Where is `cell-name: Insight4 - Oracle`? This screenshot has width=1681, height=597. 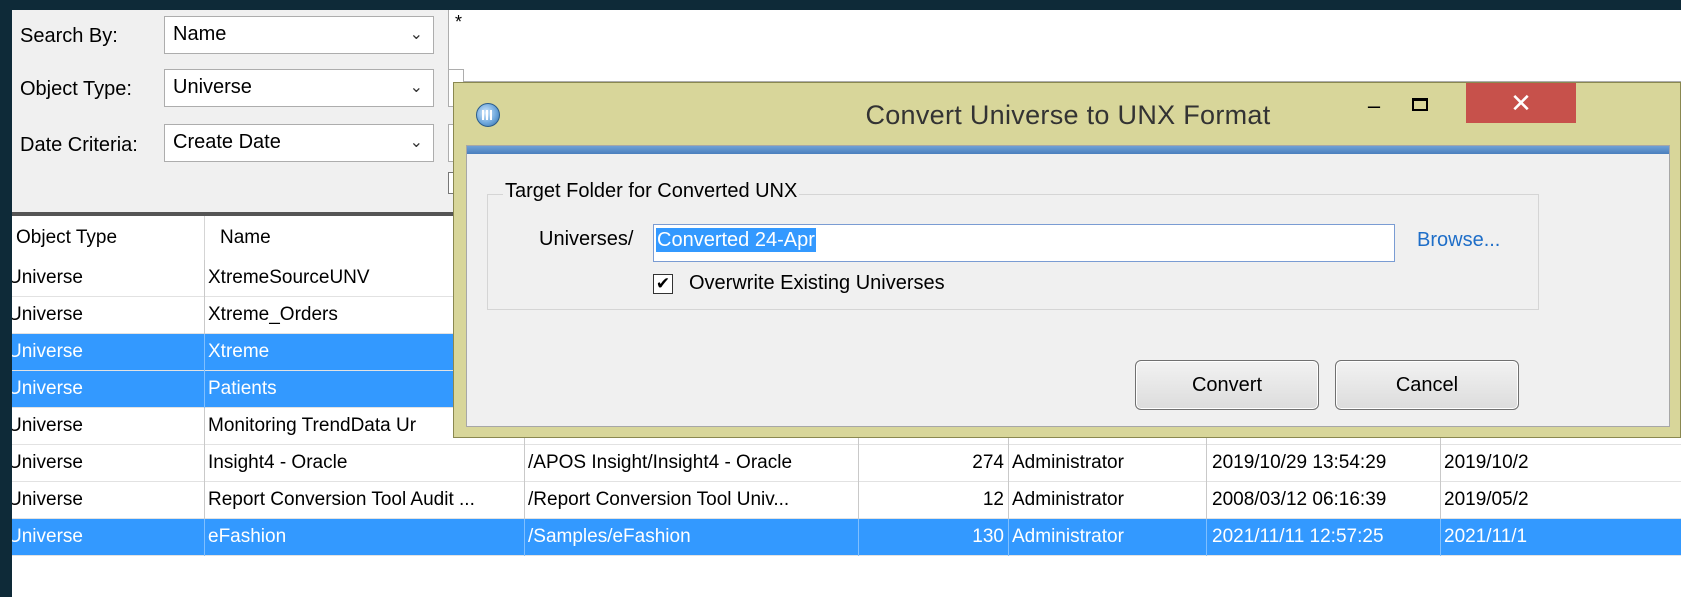 cell-name: Insight4 - Oracle is located at coordinates (278, 462).